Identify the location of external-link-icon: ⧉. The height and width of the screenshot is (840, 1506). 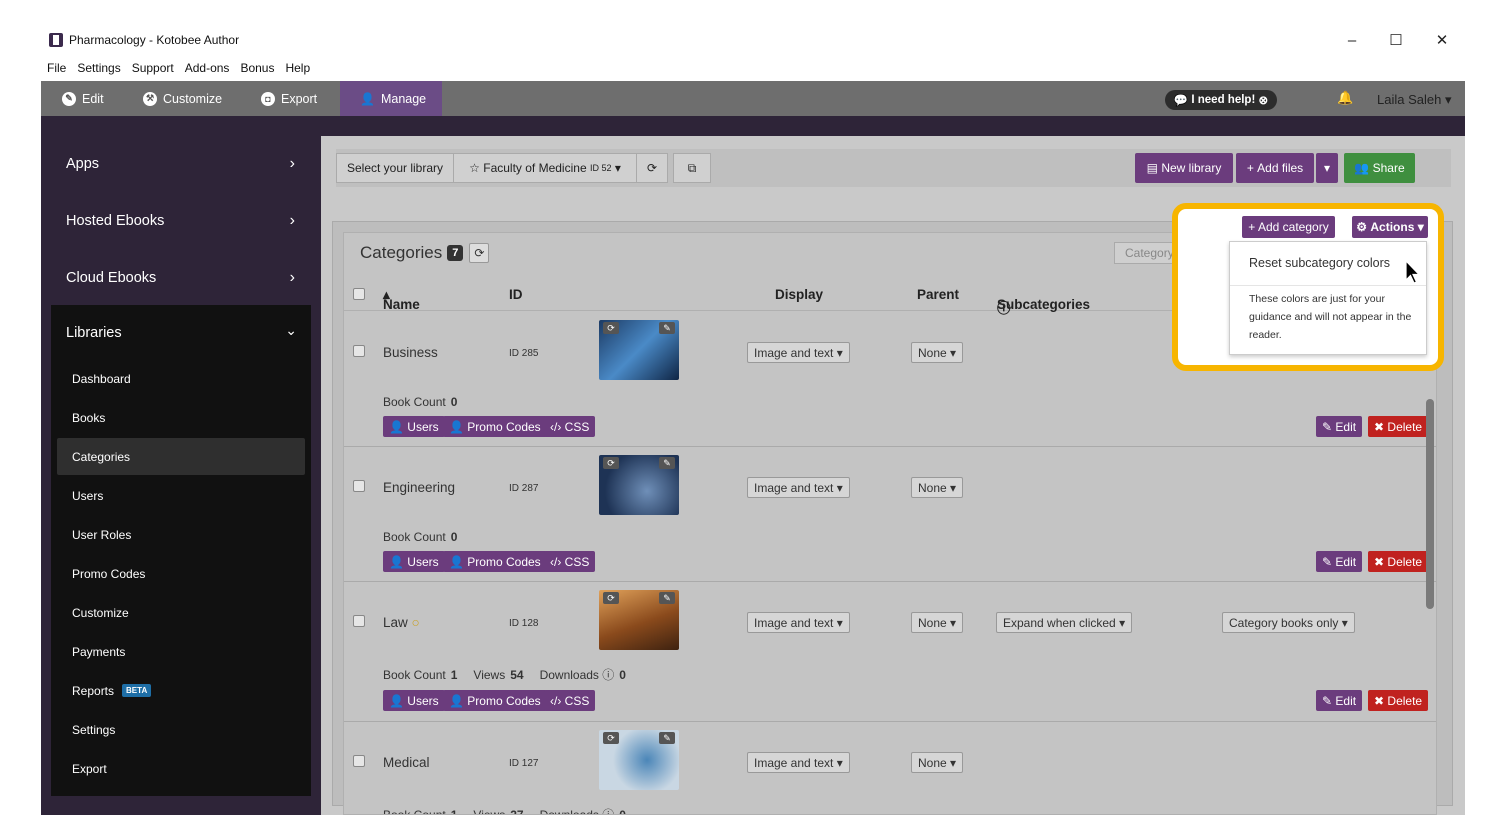
(692, 167).